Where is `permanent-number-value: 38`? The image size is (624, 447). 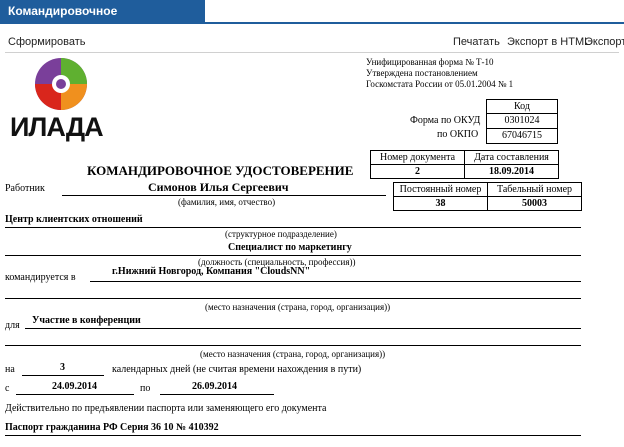
permanent-number-value: 38 is located at coordinates (440, 203).